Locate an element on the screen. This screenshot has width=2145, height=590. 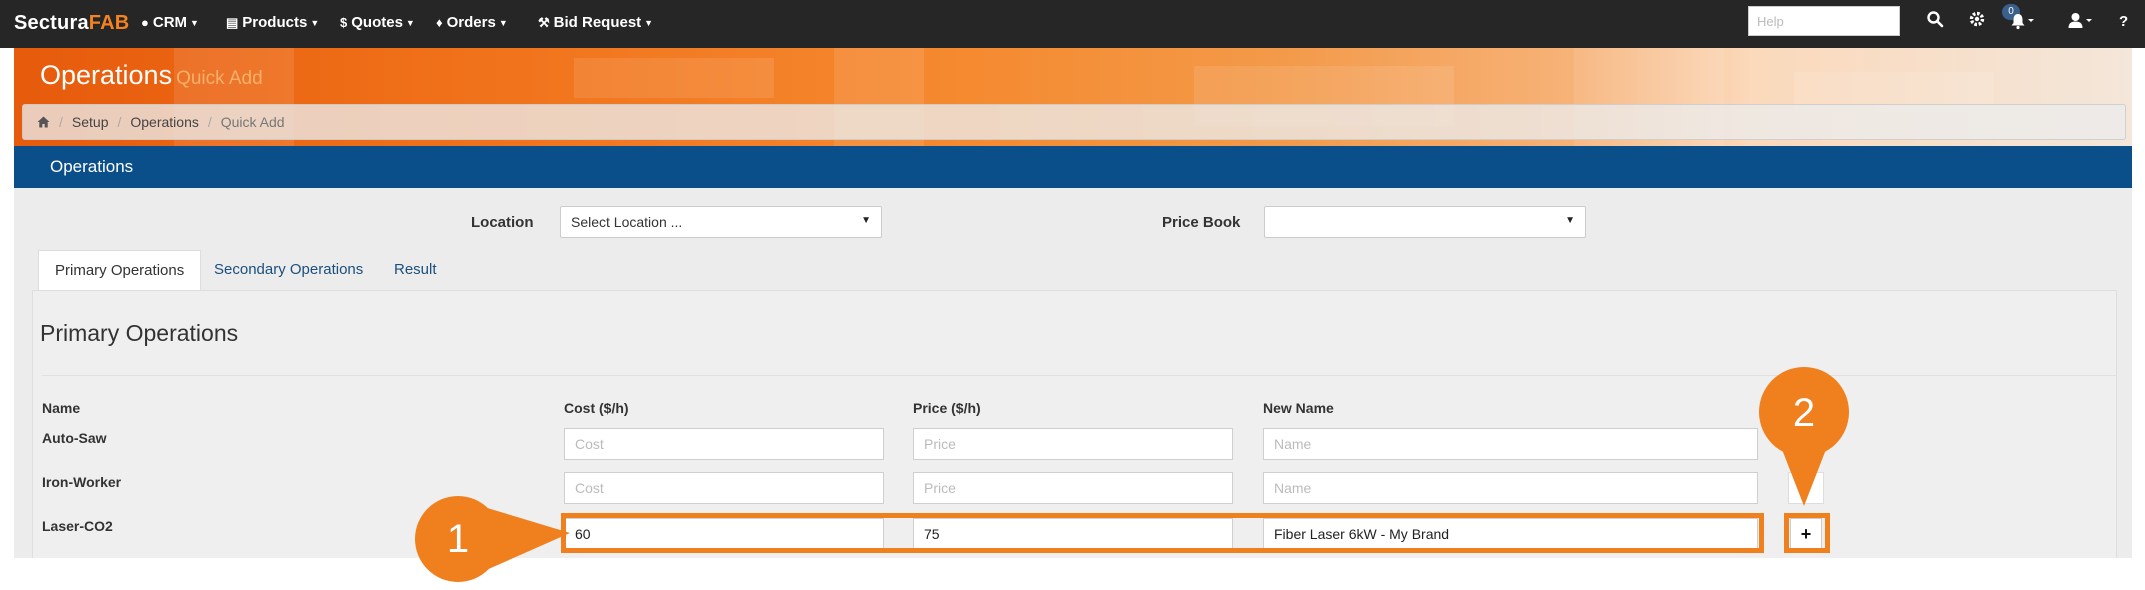
home-icon is located at coordinates (43, 122).